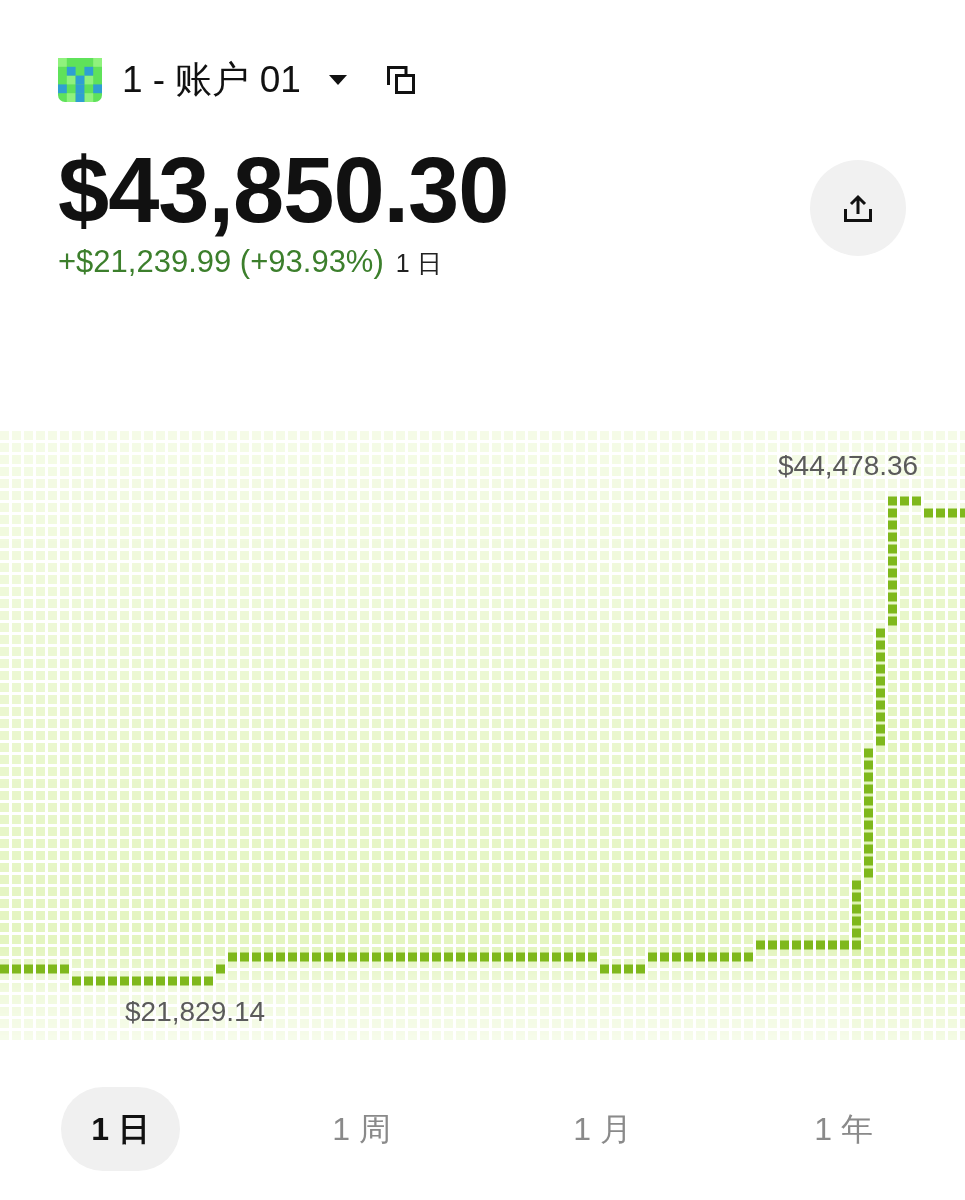 The width and height of the screenshot is (965, 1200). Describe the element at coordinates (221, 262) in the screenshot. I see `change-amount: +$21,239.99 (+93.93%)` at that location.